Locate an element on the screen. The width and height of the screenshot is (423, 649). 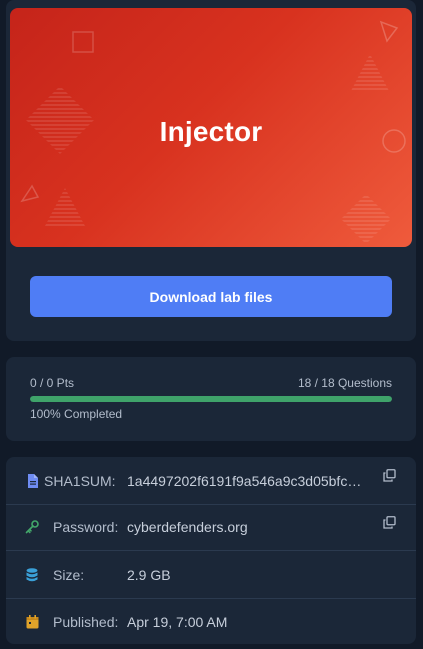
password-value: cyberdefenders.org is located at coordinates (187, 526).